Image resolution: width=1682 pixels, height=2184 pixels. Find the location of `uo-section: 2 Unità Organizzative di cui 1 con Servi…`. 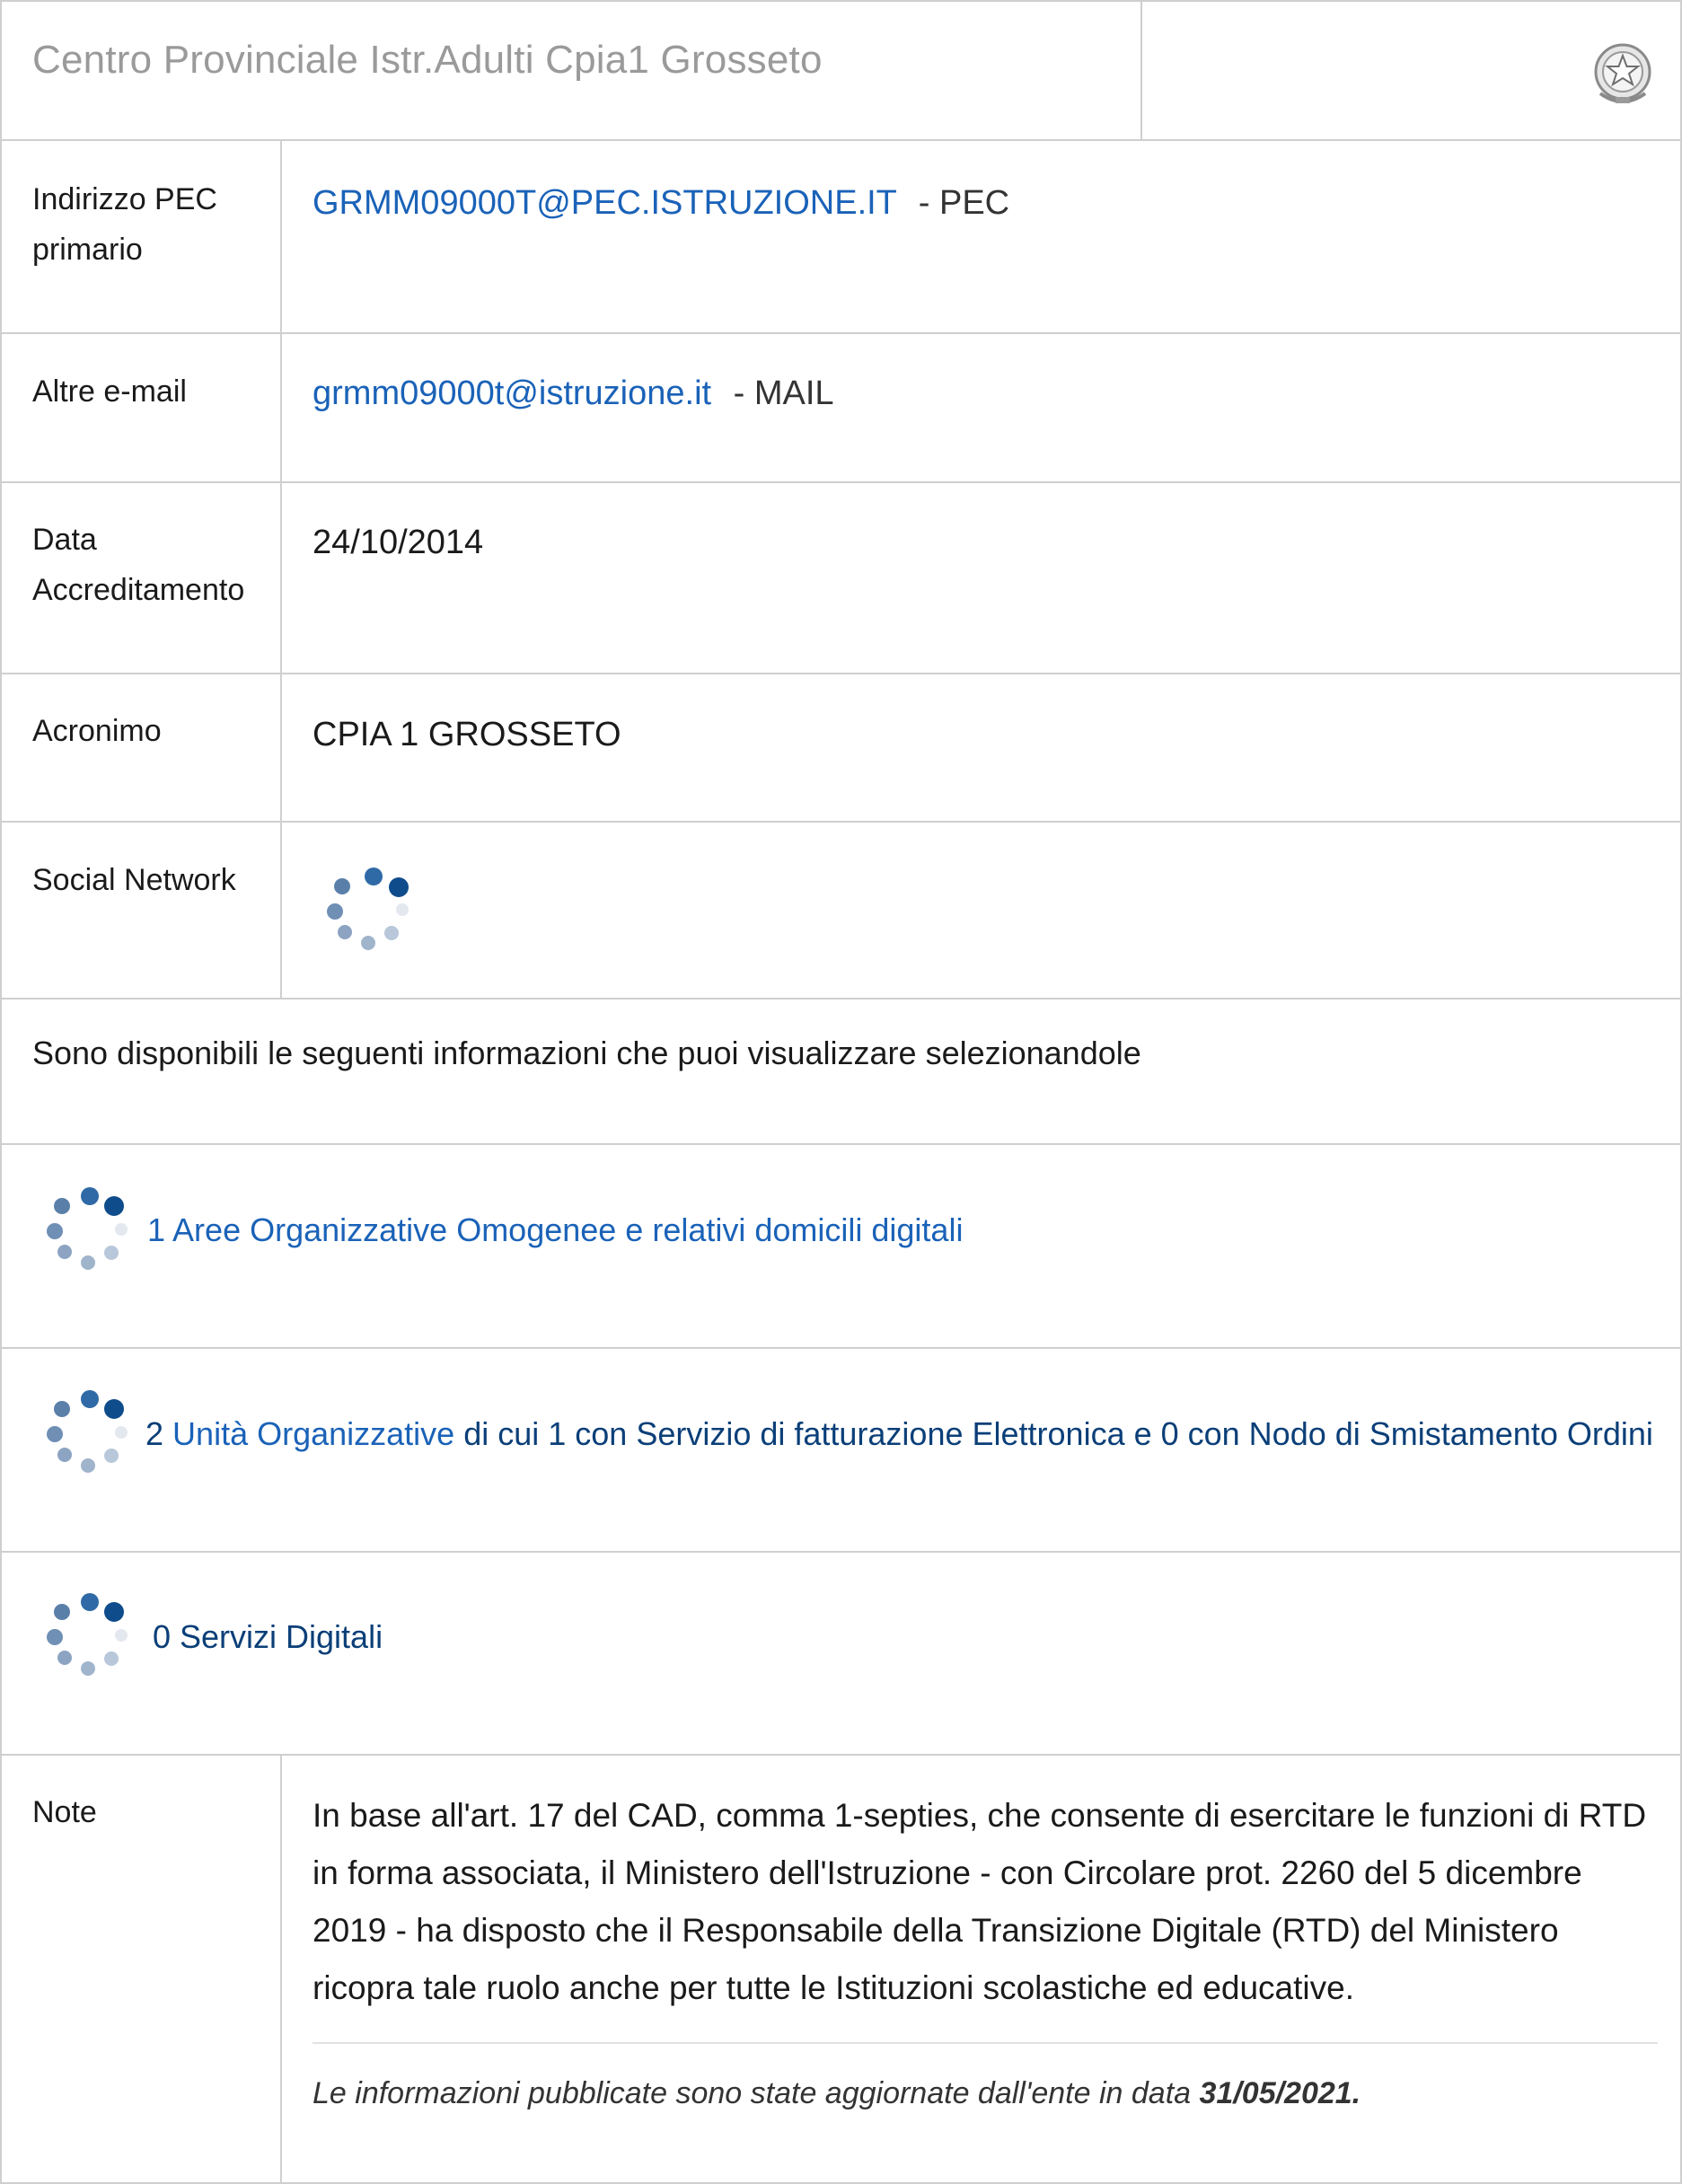

uo-section: 2 Unità Organizzative di cui 1 con Servi… is located at coordinates (899, 1434).